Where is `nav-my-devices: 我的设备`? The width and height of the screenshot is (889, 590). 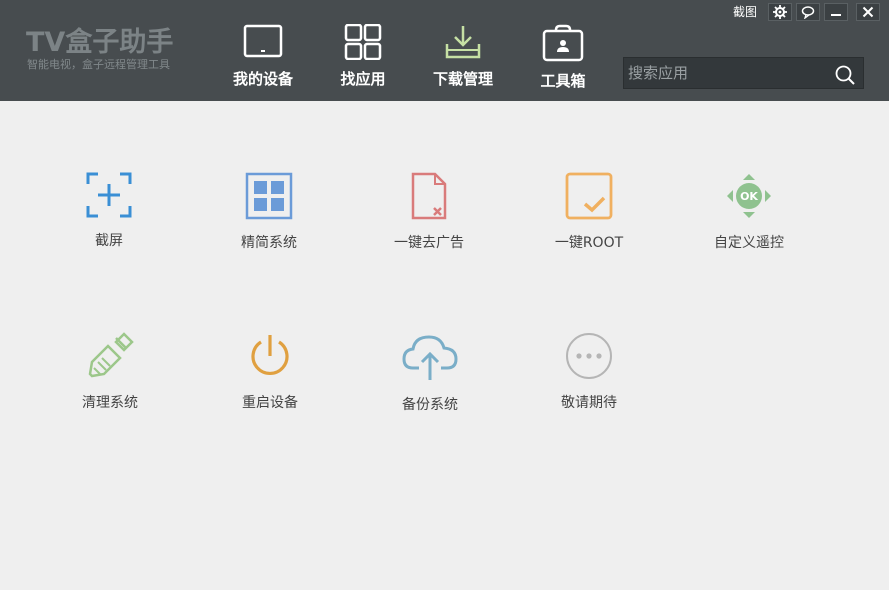 nav-my-devices: 我的设备 is located at coordinates (263, 59).